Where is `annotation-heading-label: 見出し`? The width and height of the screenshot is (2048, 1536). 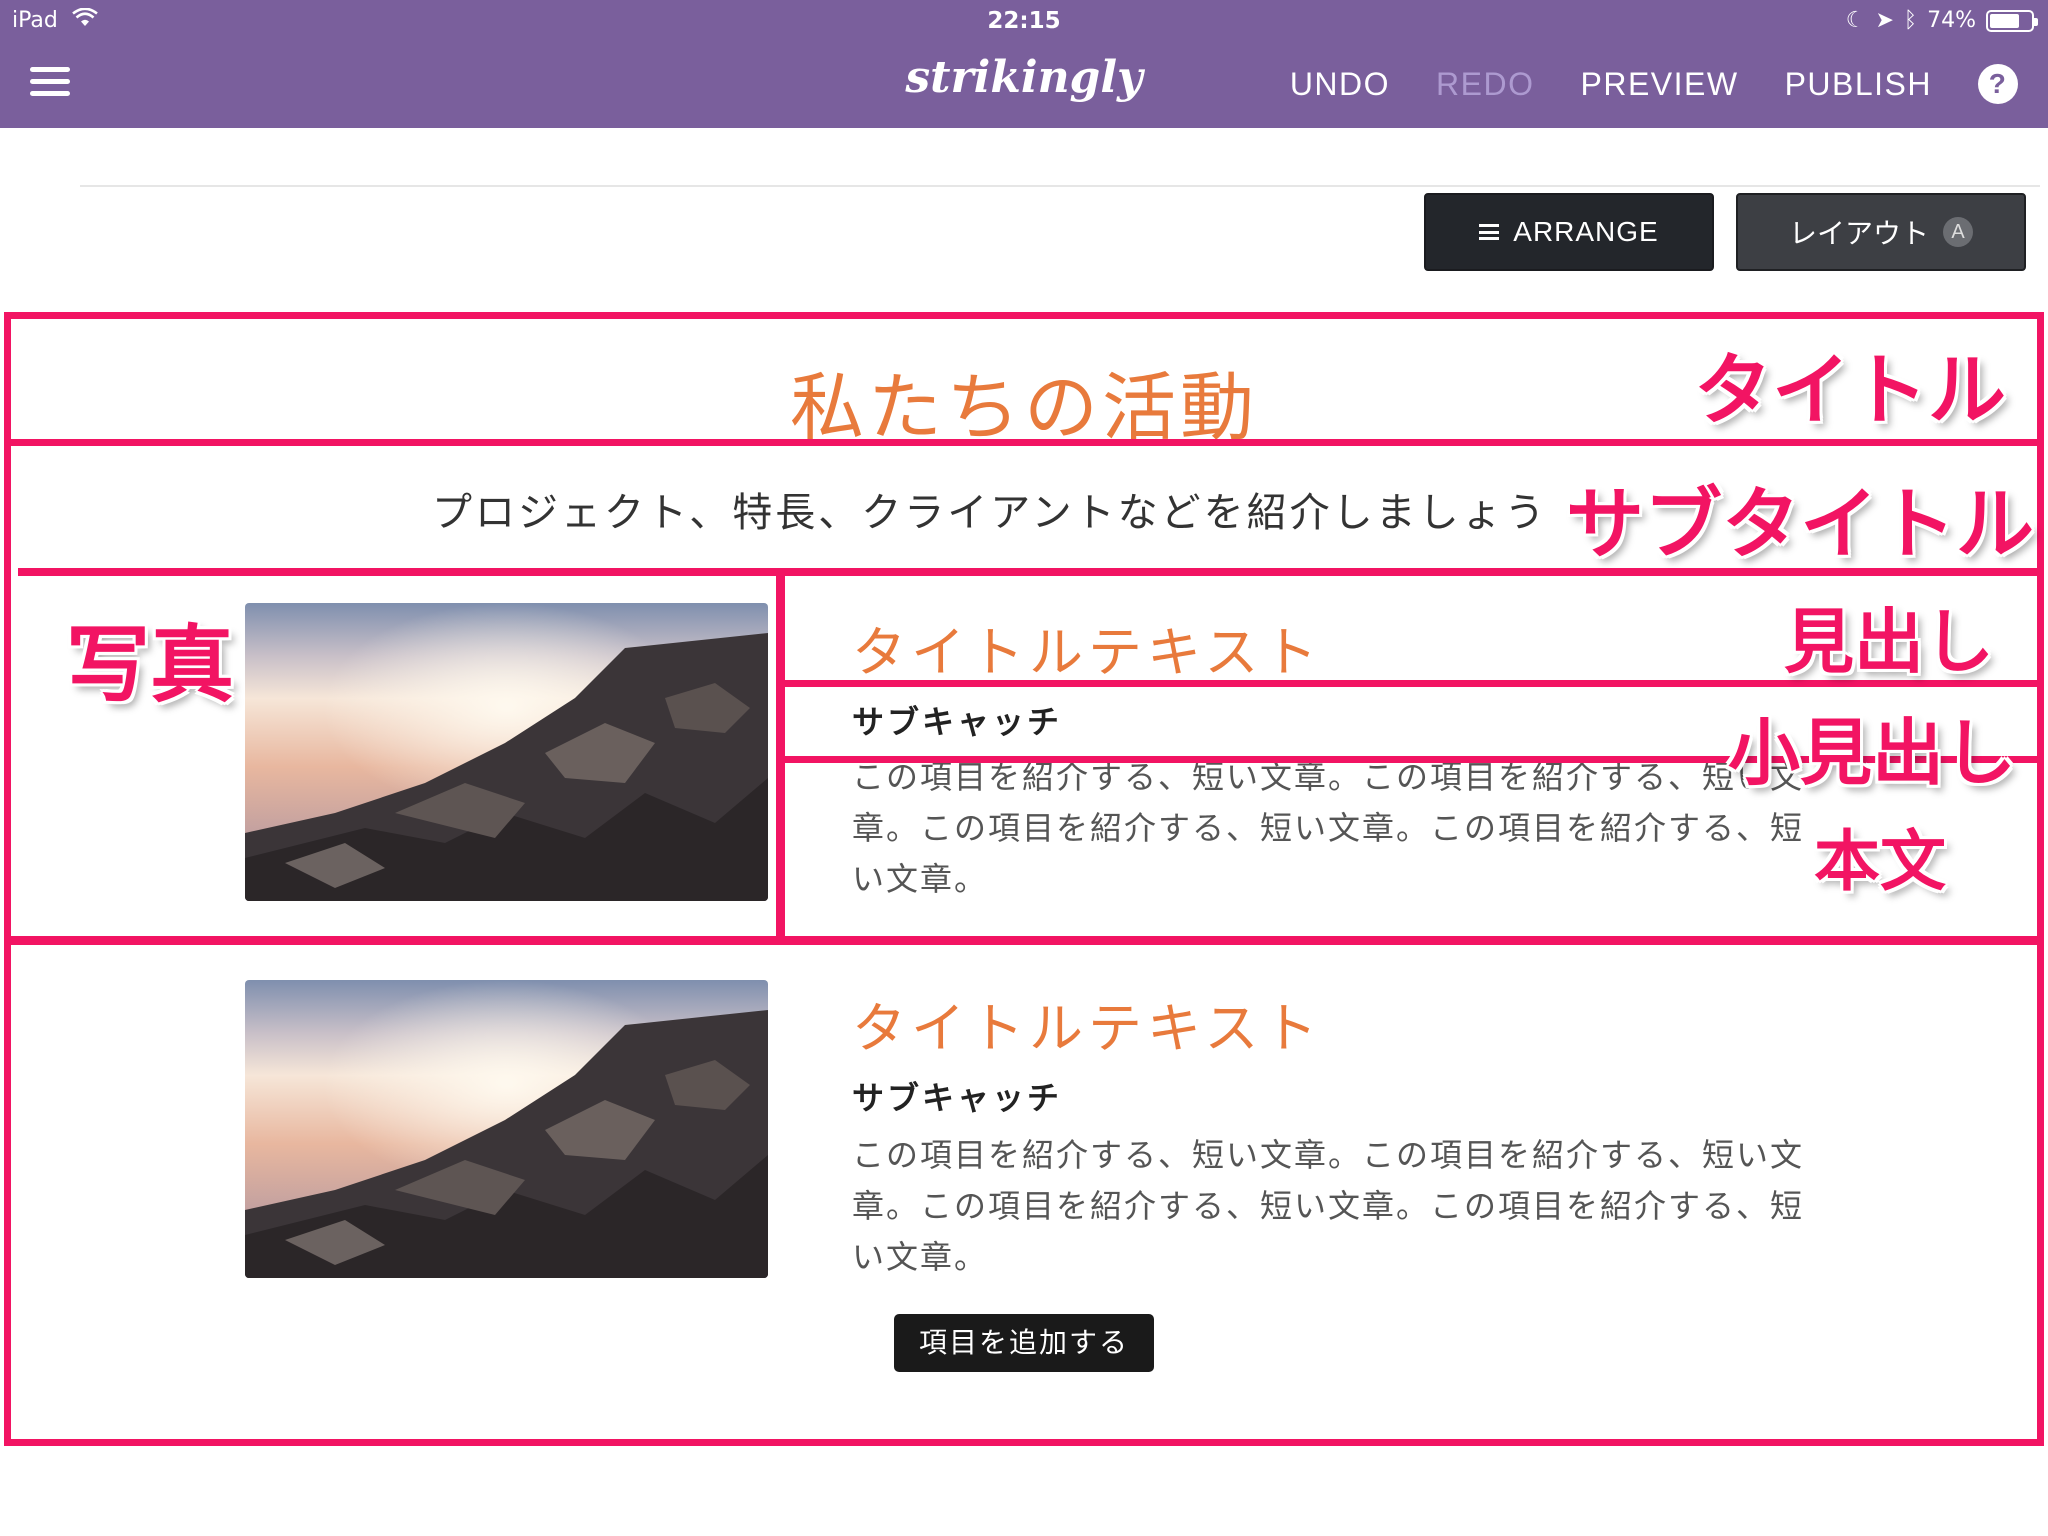
annotation-heading-label: 見出し is located at coordinates (1889, 642).